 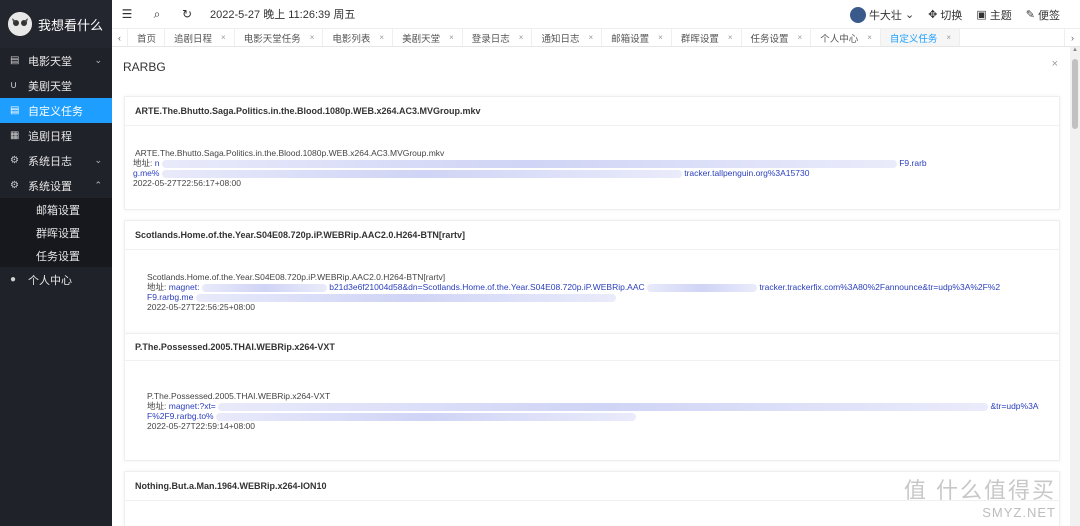 What do you see at coordinates (14, 85) in the screenshot?
I see `magnet-icon: ∪` at bounding box center [14, 85].